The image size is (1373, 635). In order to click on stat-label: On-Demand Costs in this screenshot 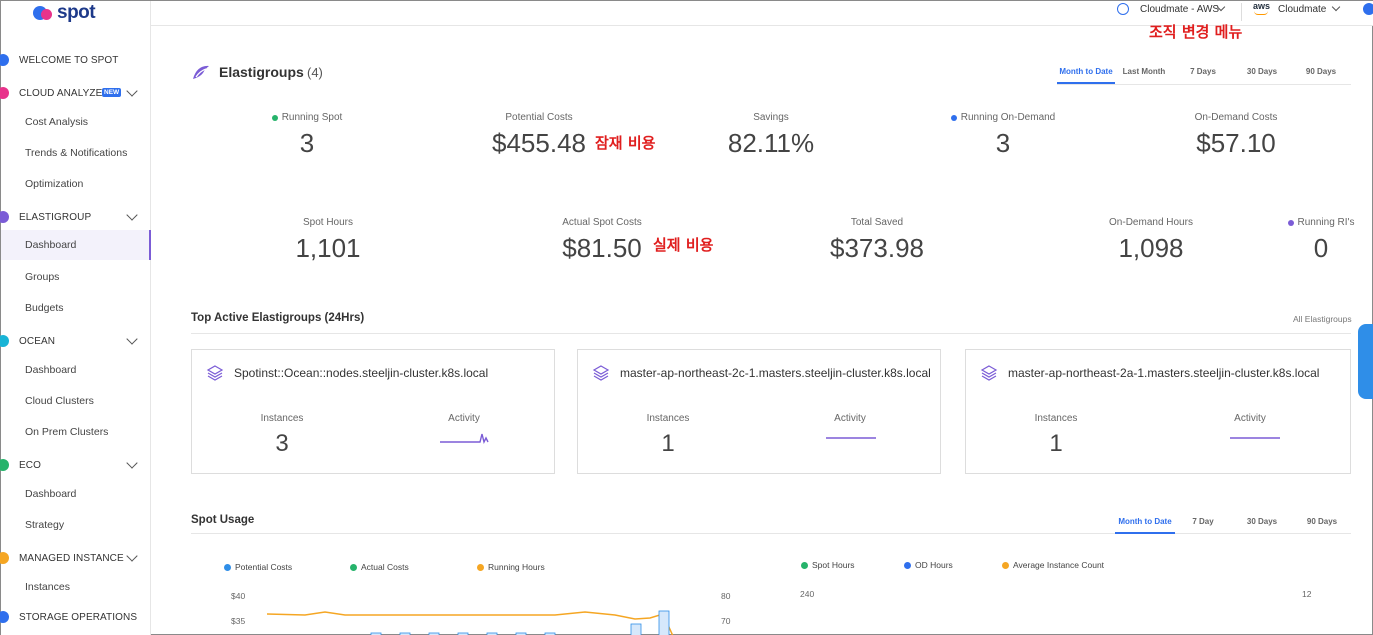, I will do `click(1236, 117)`.